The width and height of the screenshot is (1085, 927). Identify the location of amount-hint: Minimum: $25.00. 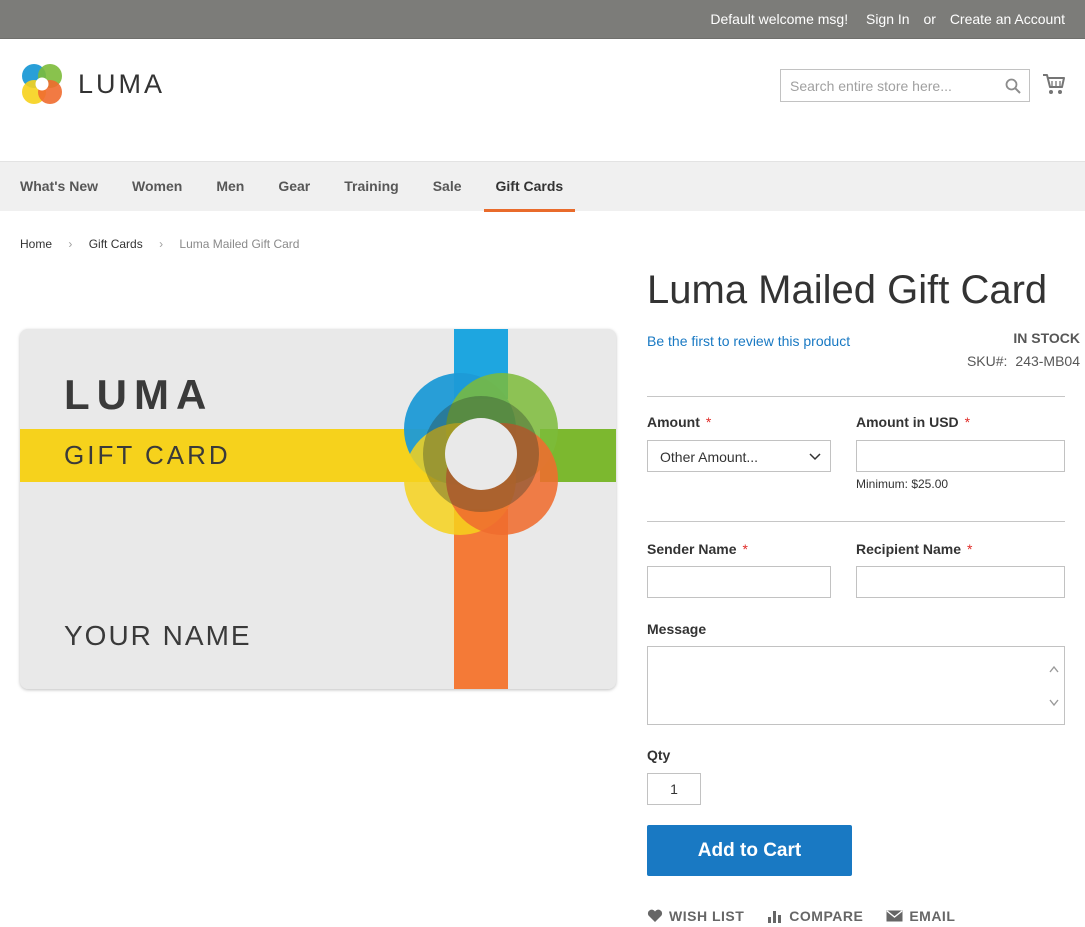
(902, 484).